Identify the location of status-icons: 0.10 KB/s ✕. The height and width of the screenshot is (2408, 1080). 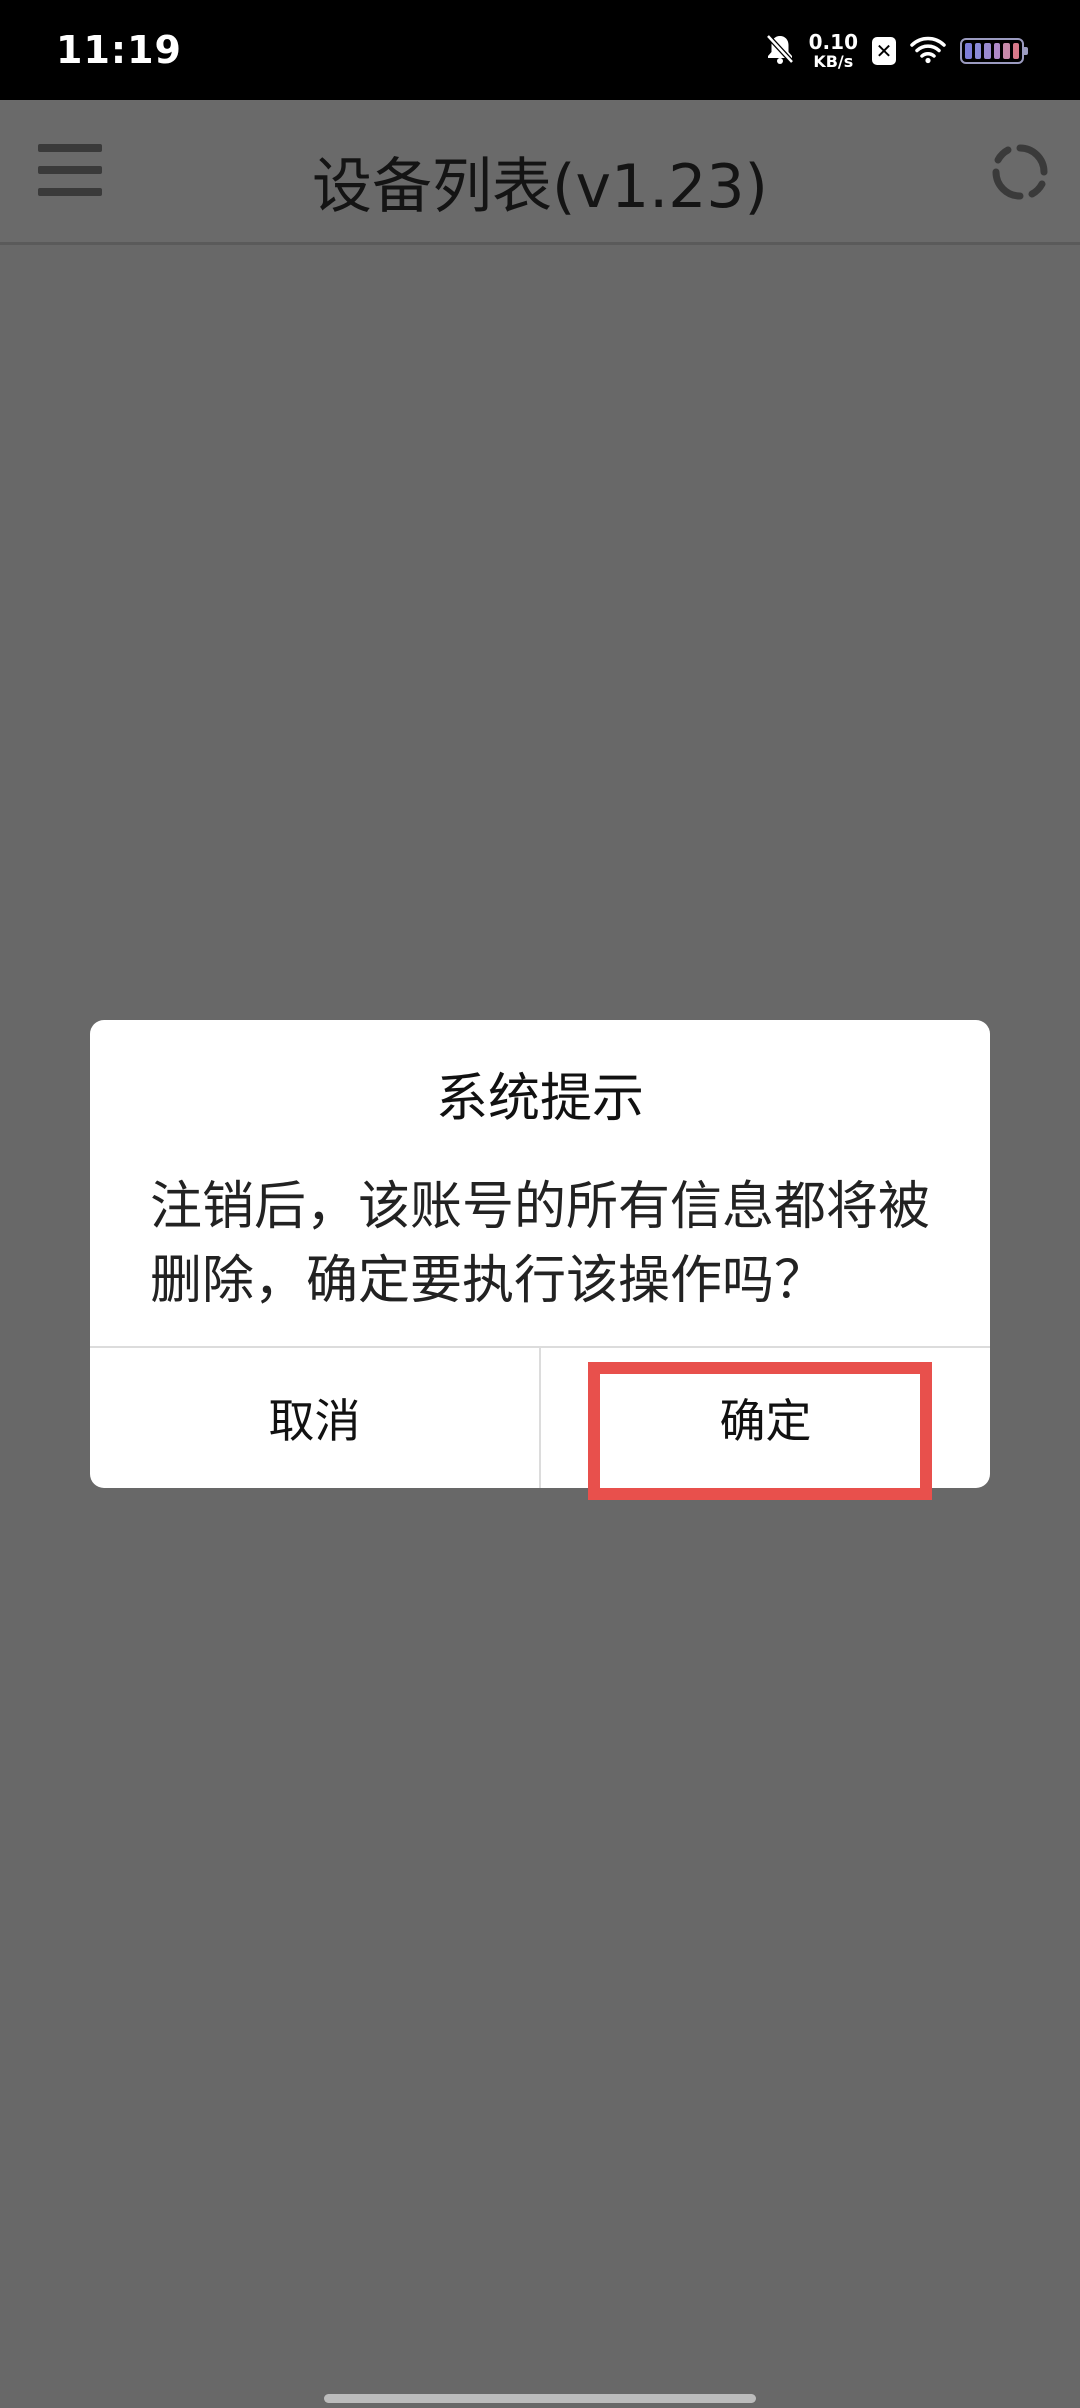
(896, 51).